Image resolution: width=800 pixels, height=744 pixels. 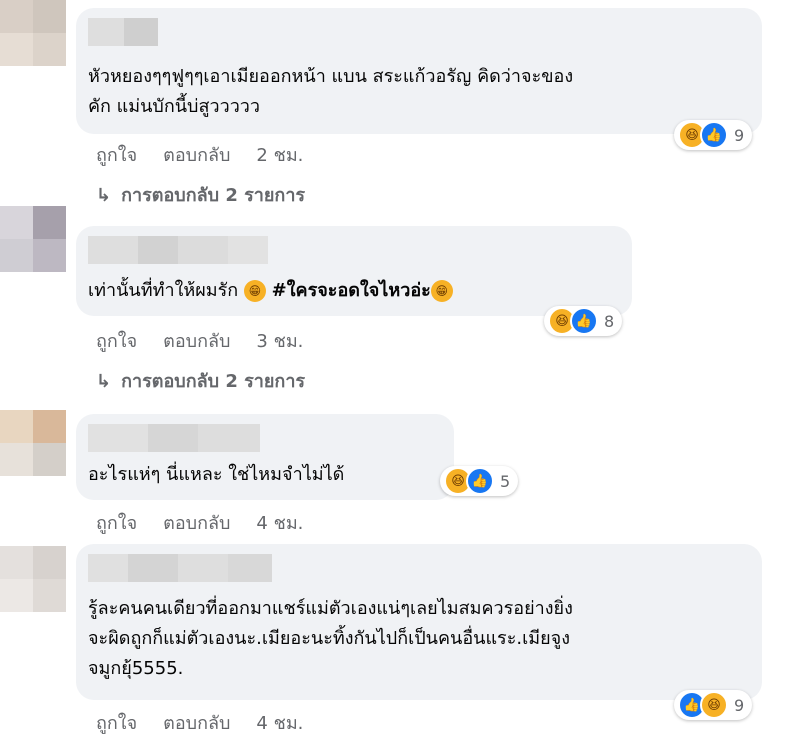 I want to click on reaction-count: 5, so click(x=505, y=481).